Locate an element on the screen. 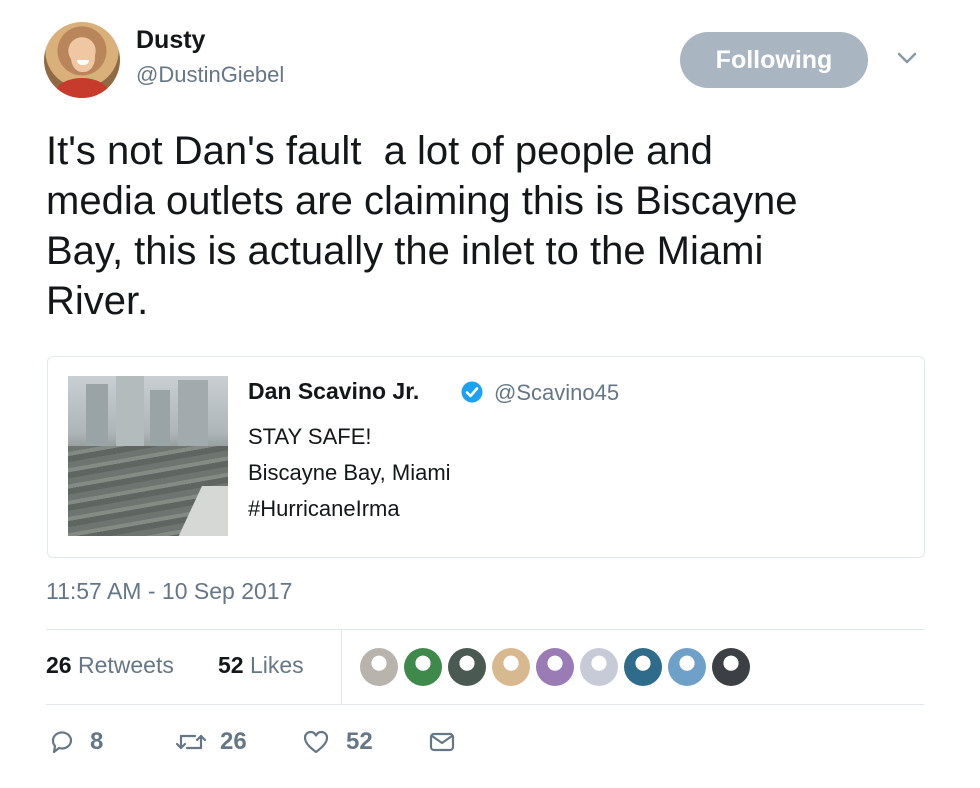 The height and width of the screenshot is (788, 980). likes-stat: 52 Likes is located at coordinates (261, 665).